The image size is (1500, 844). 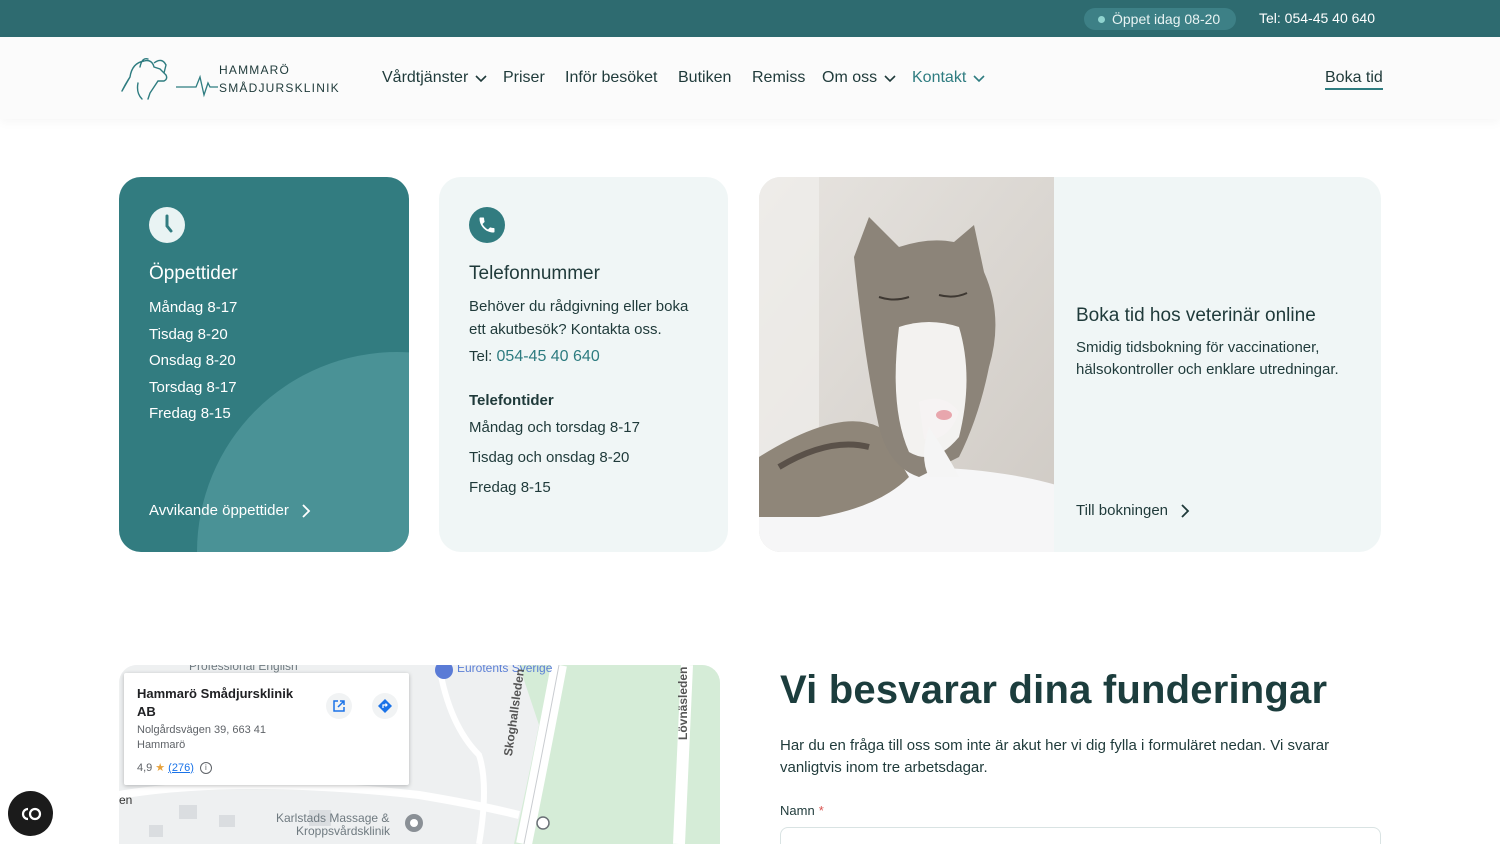 I want to click on cat-photo, so click(x=906, y=364).